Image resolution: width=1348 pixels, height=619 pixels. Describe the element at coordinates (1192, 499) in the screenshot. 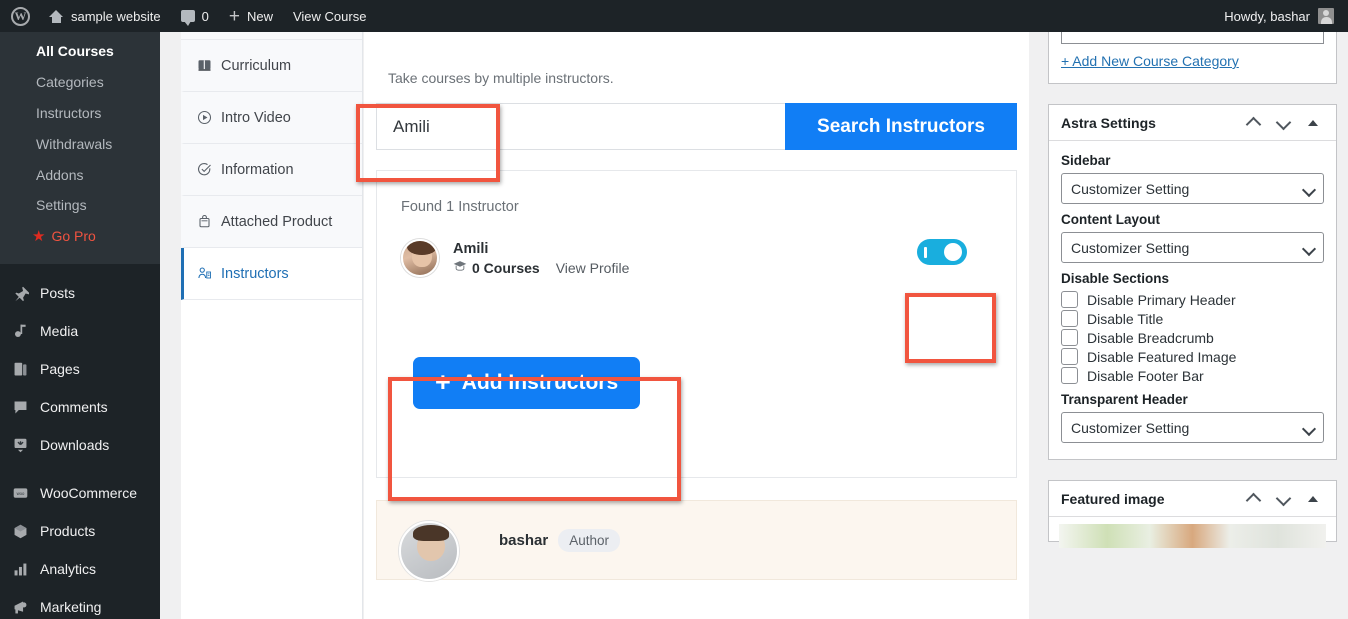

I see `featured-image-header: Featured image` at that location.